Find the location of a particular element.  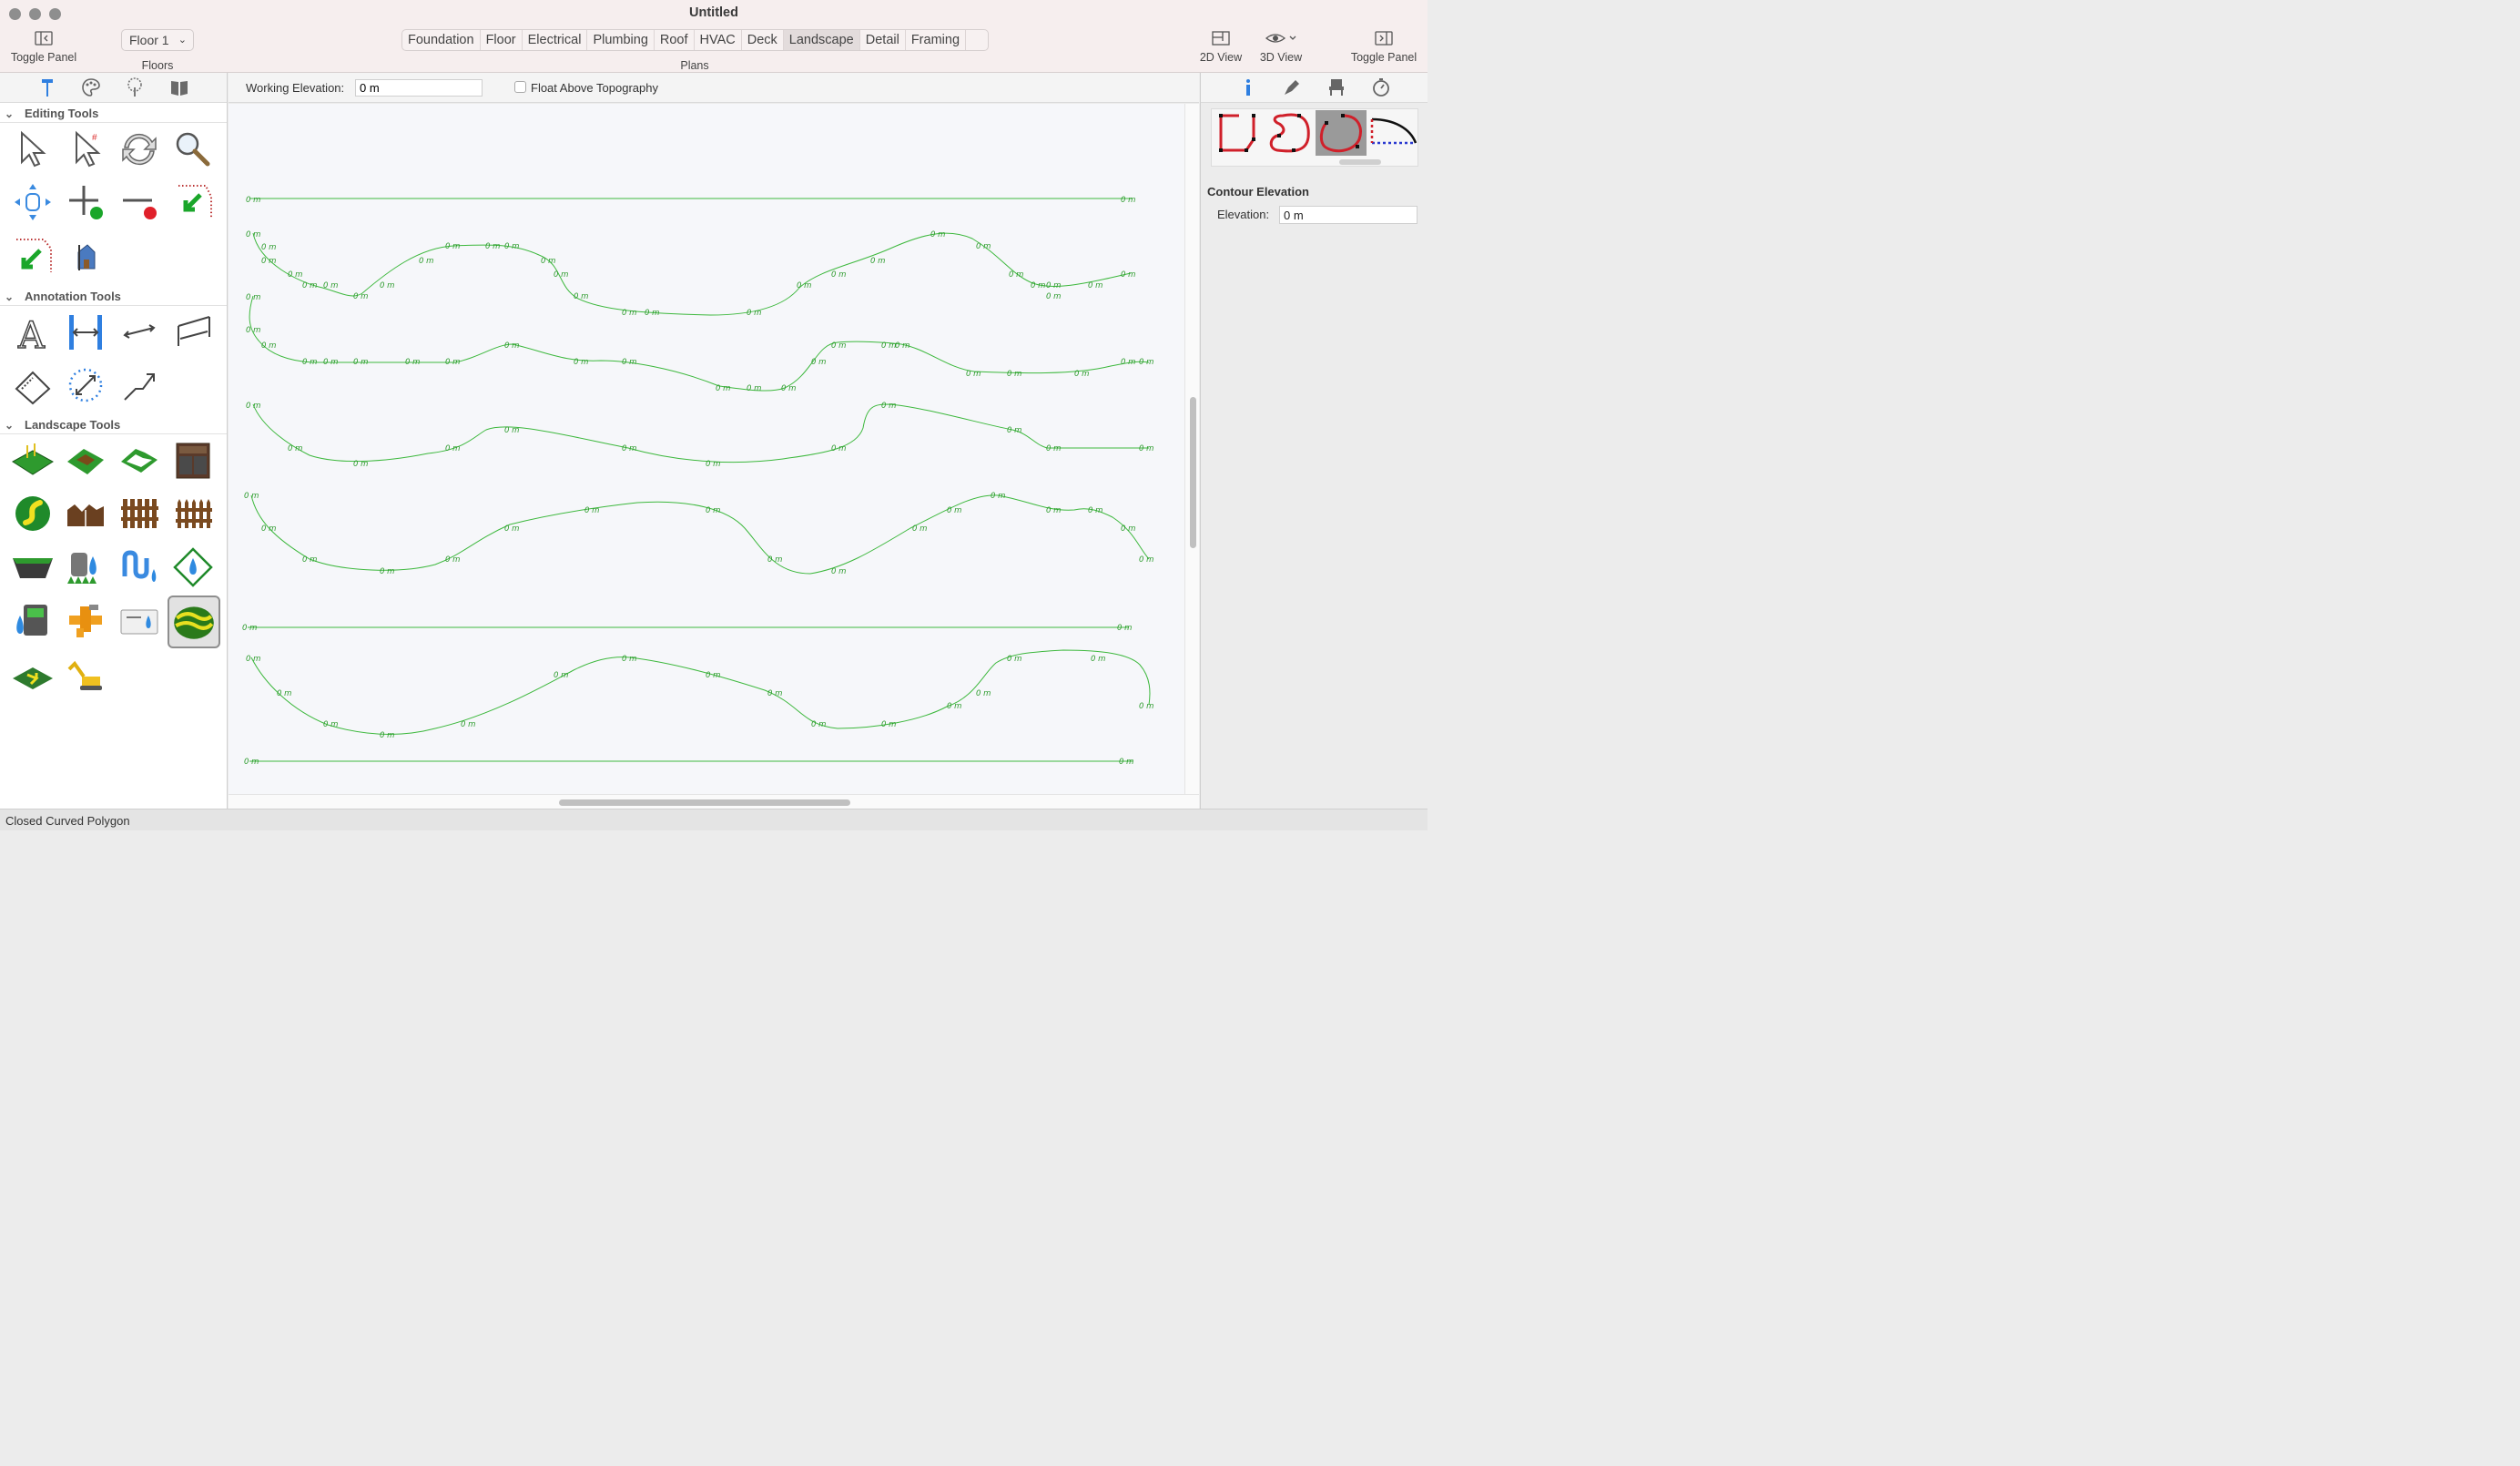

pond-tool is located at coordinates (32, 567).